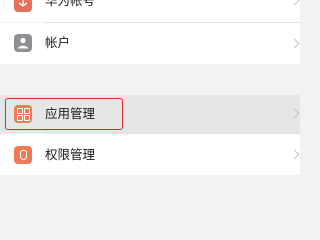 The image size is (320, 240). What do you see at coordinates (70, 154) in the screenshot?
I see `settings-item-label: 权限管理` at bounding box center [70, 154].